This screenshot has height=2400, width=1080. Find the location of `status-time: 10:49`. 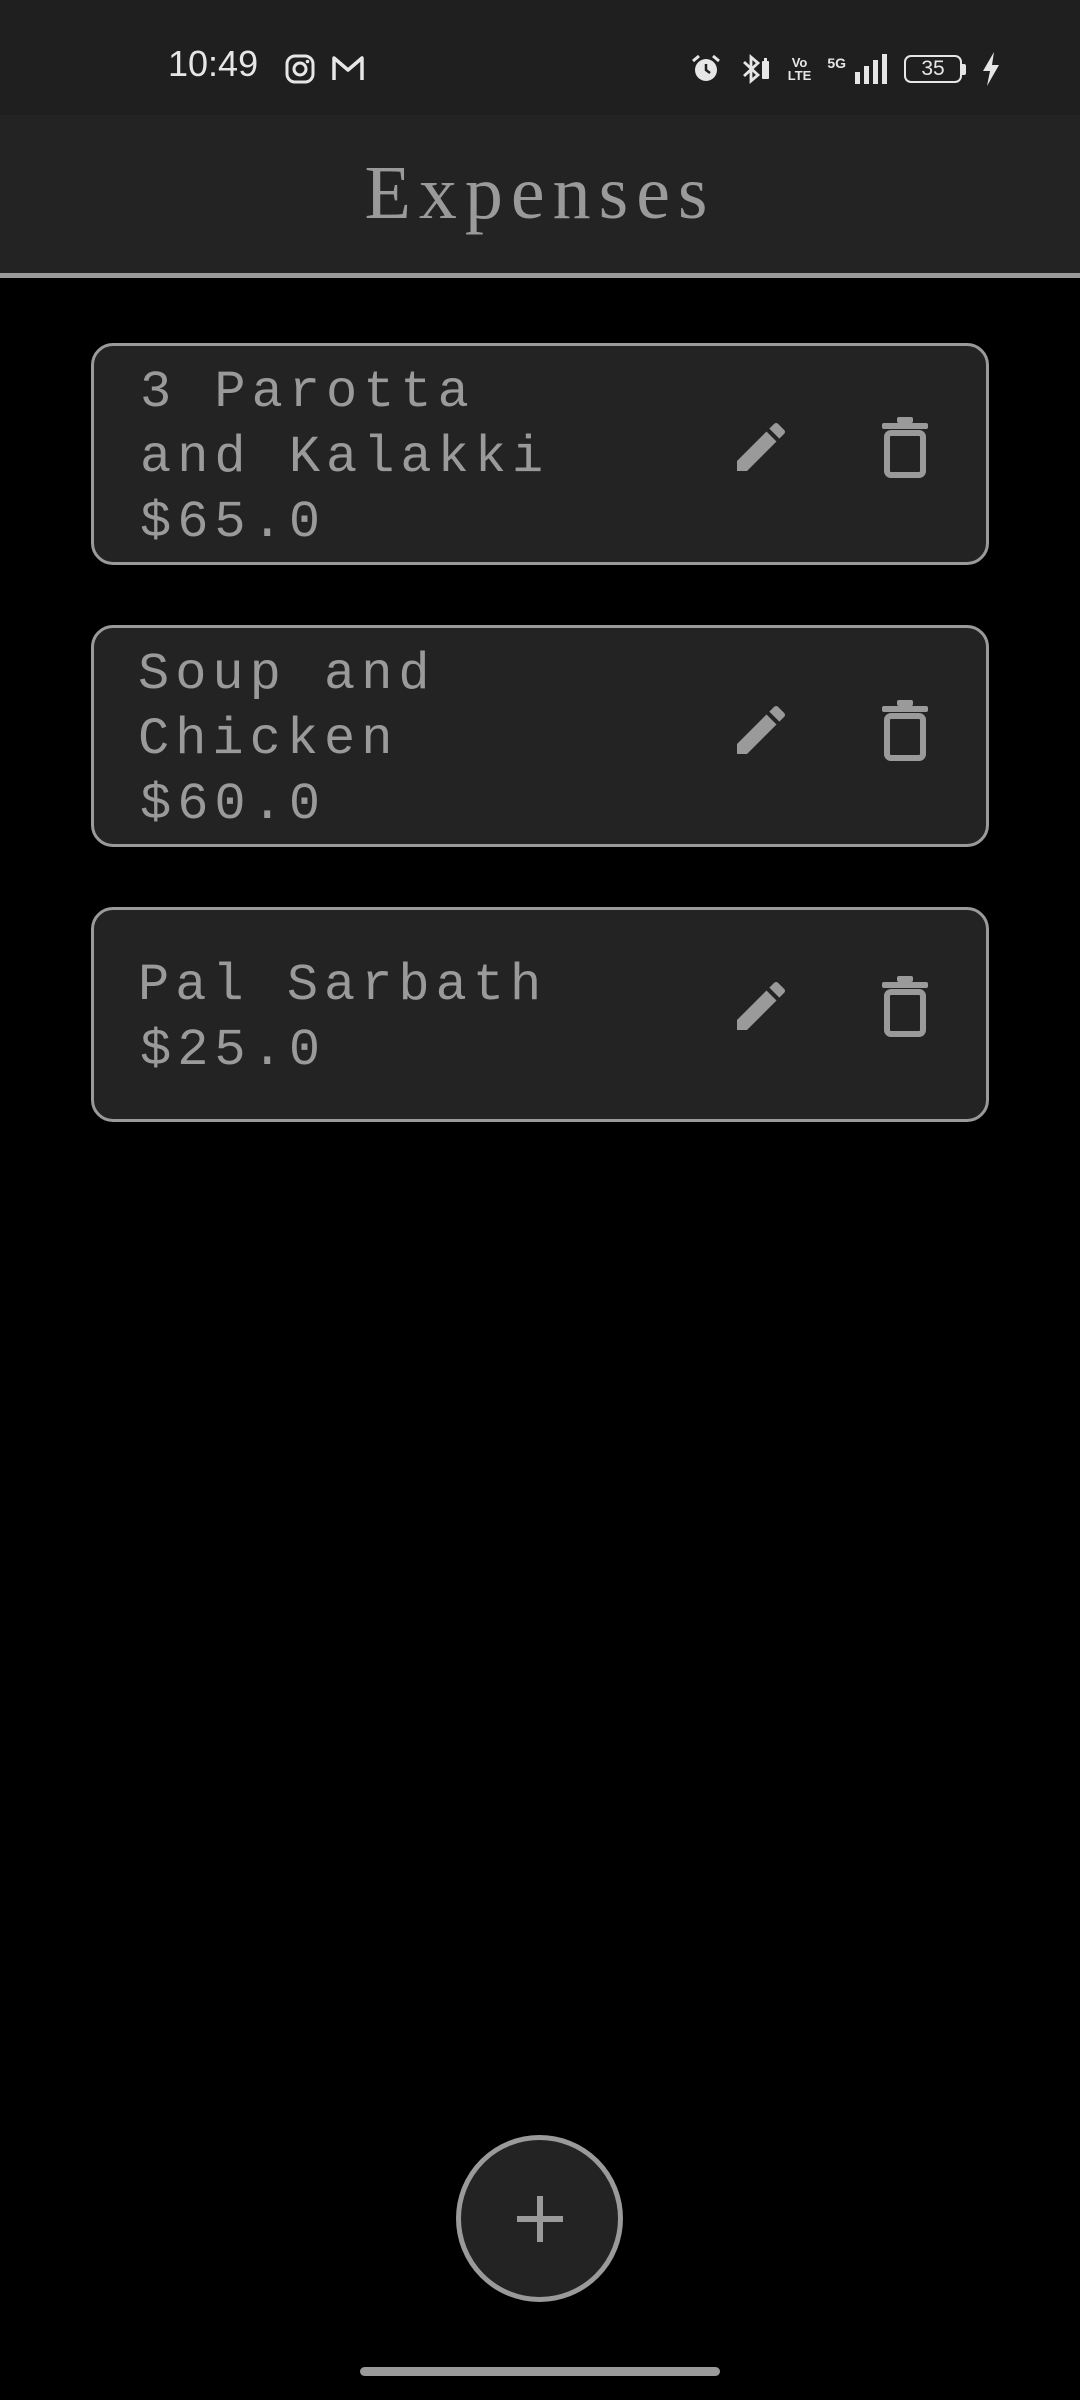

status-time: 10:49 is located at coordinates (213, 63).